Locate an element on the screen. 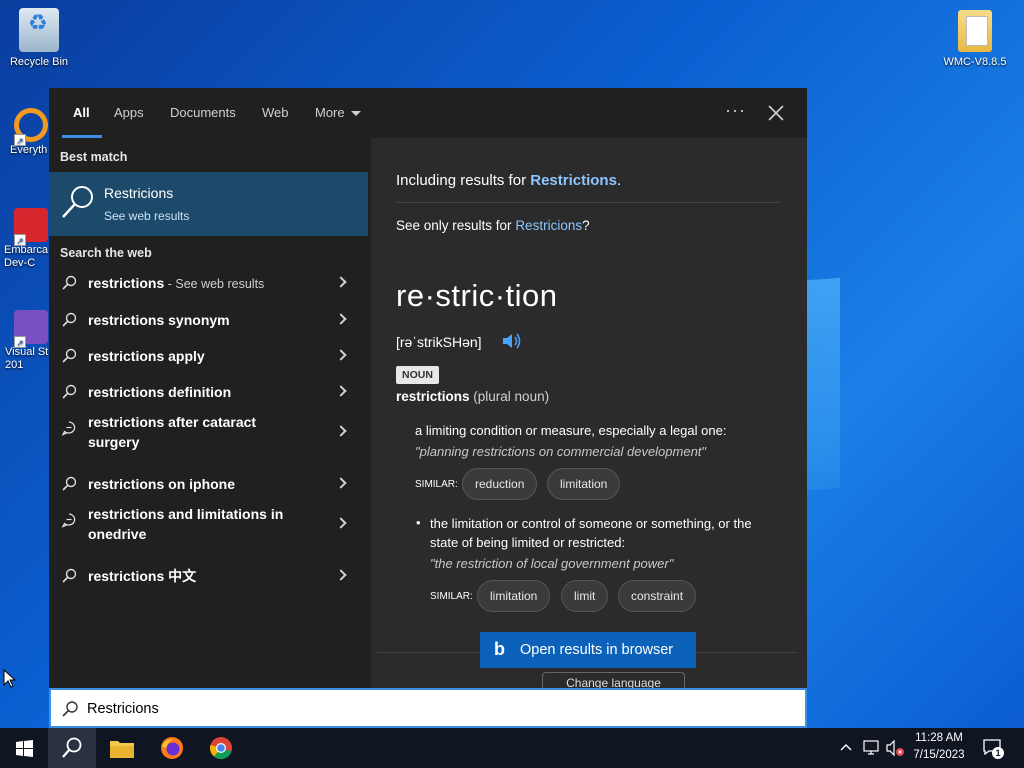 The width and height of the screenshot is (1024, 768). web-result-text: restrictions is located at coordinates (126, 283).